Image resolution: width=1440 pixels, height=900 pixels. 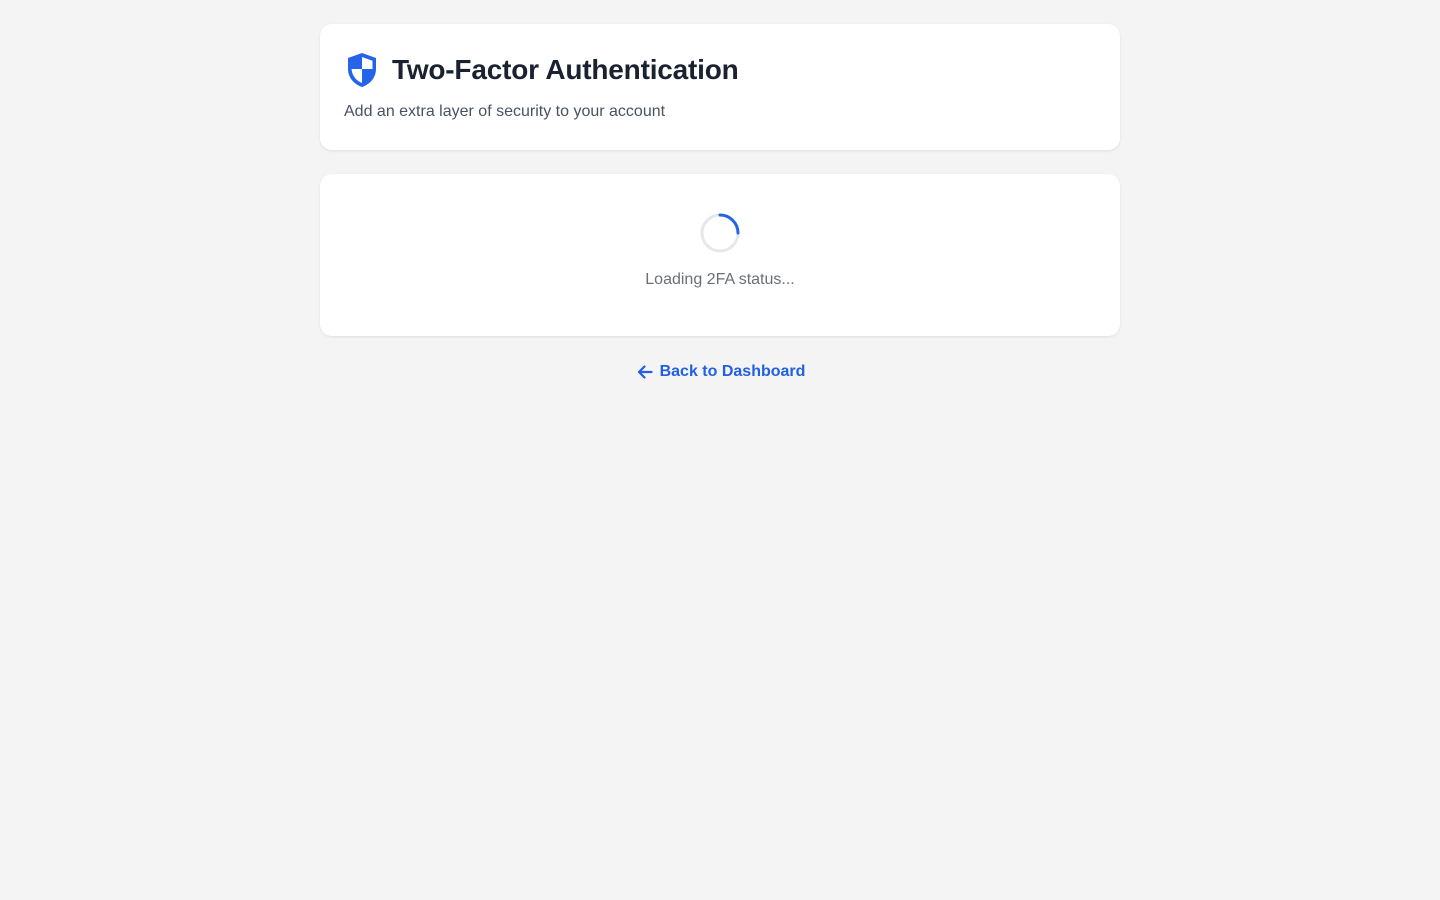 I want to click on page-title: Two-Factor Authentication, so click(x=565, y=69).